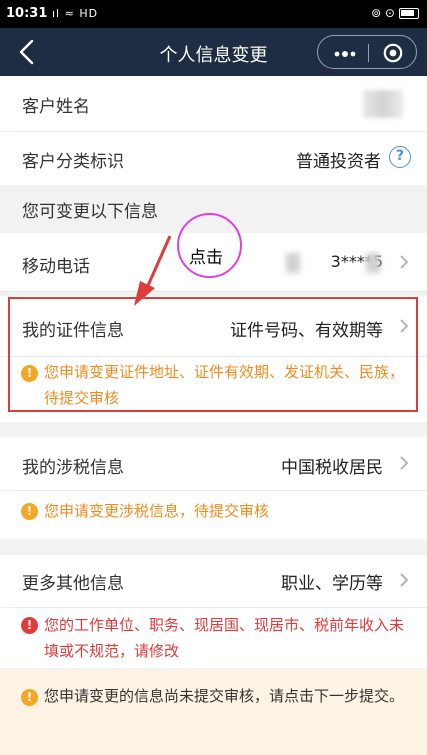 Image resolution: width=427 pixels, height=755 pixels. What do you see at coordinates (293, 263) in the screenshot?
I see `mobile-redacted-left` at bounding box center [293, 263].